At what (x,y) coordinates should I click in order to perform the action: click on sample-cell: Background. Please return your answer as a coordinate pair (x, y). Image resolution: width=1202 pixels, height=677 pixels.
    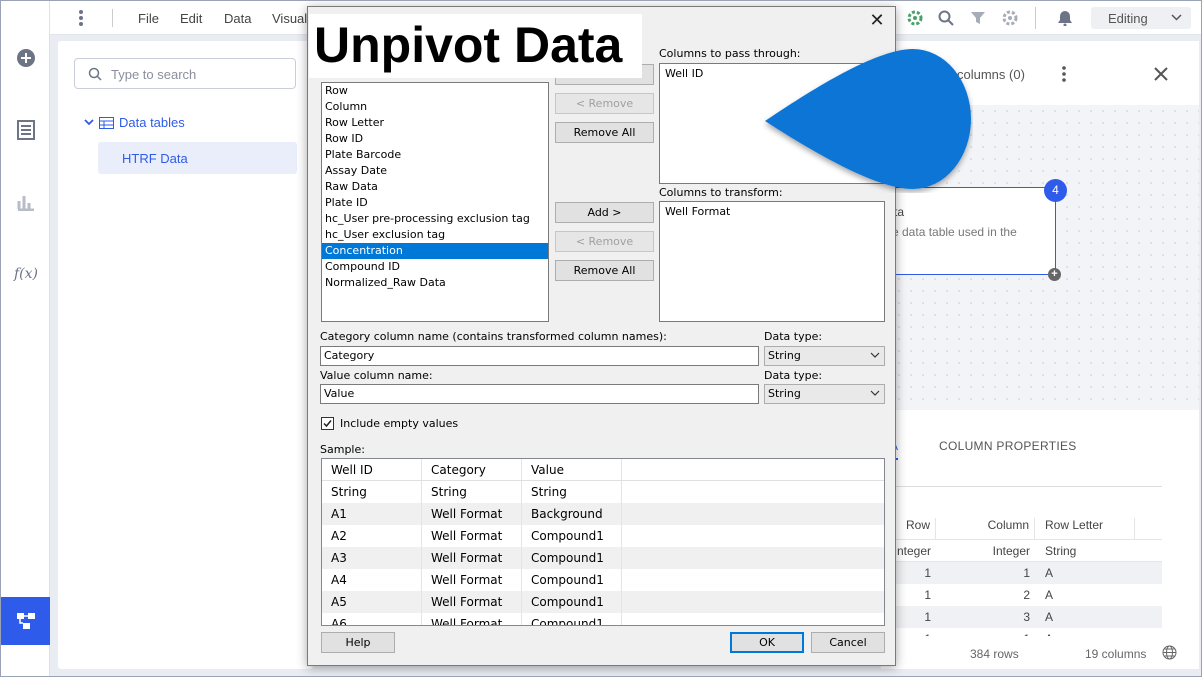
    Looking at the image, I should click on (572, 514).